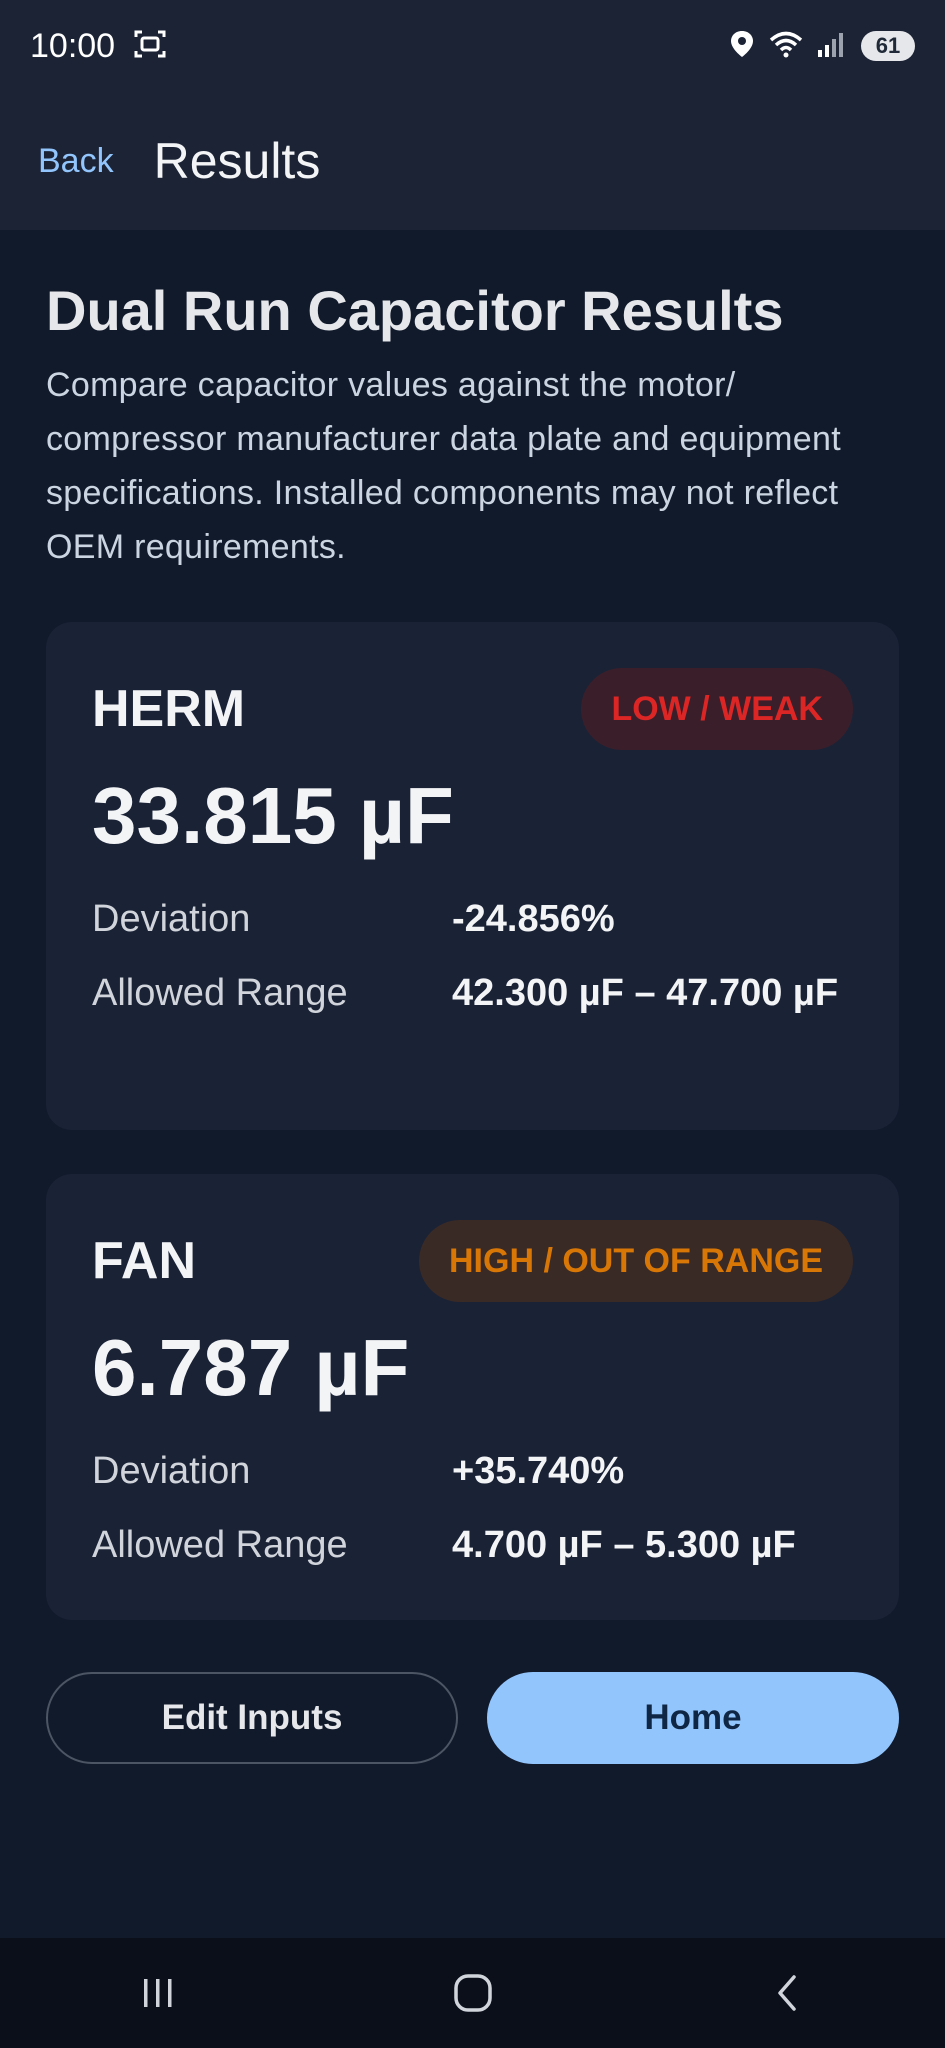 Image resolution: width=945 pixels, height=2048 pixels. I want to click on allowed-range-row: Allowed Range 4.700 µF – 5.300 µF, so click(472, 1545).